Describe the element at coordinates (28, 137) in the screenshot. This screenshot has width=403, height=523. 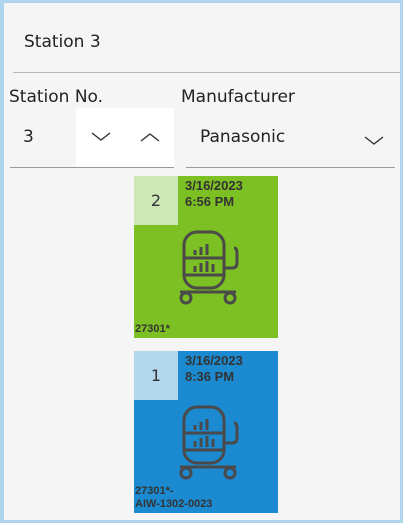
I see `station-no-input: 3` at that location.